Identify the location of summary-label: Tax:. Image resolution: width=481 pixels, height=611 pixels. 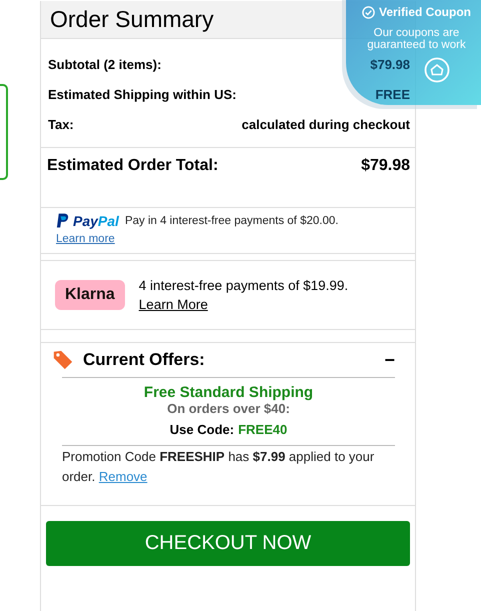
(61, 124).